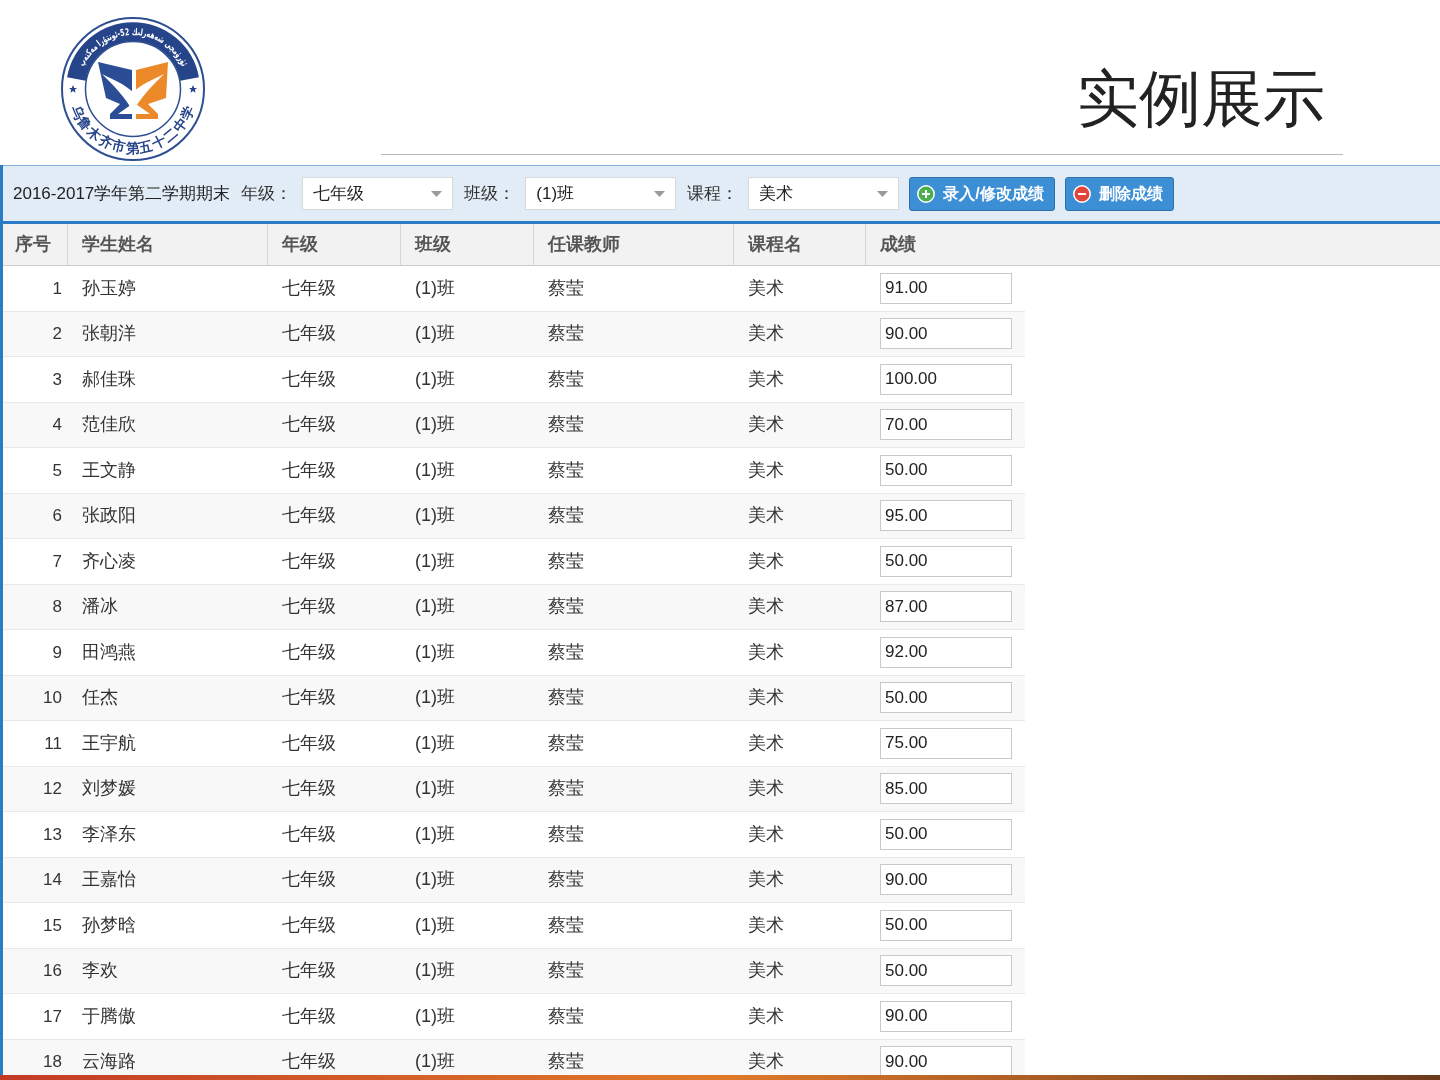  I want to click on student-name: 王文静, so click(109, 470).